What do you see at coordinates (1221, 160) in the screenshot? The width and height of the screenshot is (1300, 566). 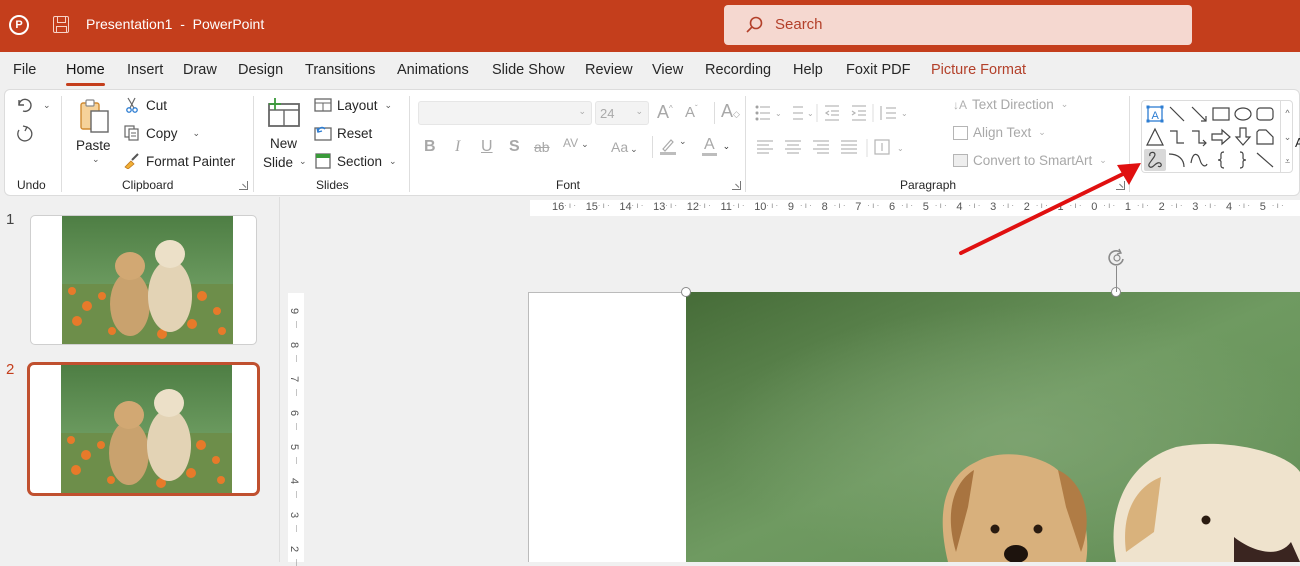 I see `shape-left-brace` at bounding box center [1221, 160].